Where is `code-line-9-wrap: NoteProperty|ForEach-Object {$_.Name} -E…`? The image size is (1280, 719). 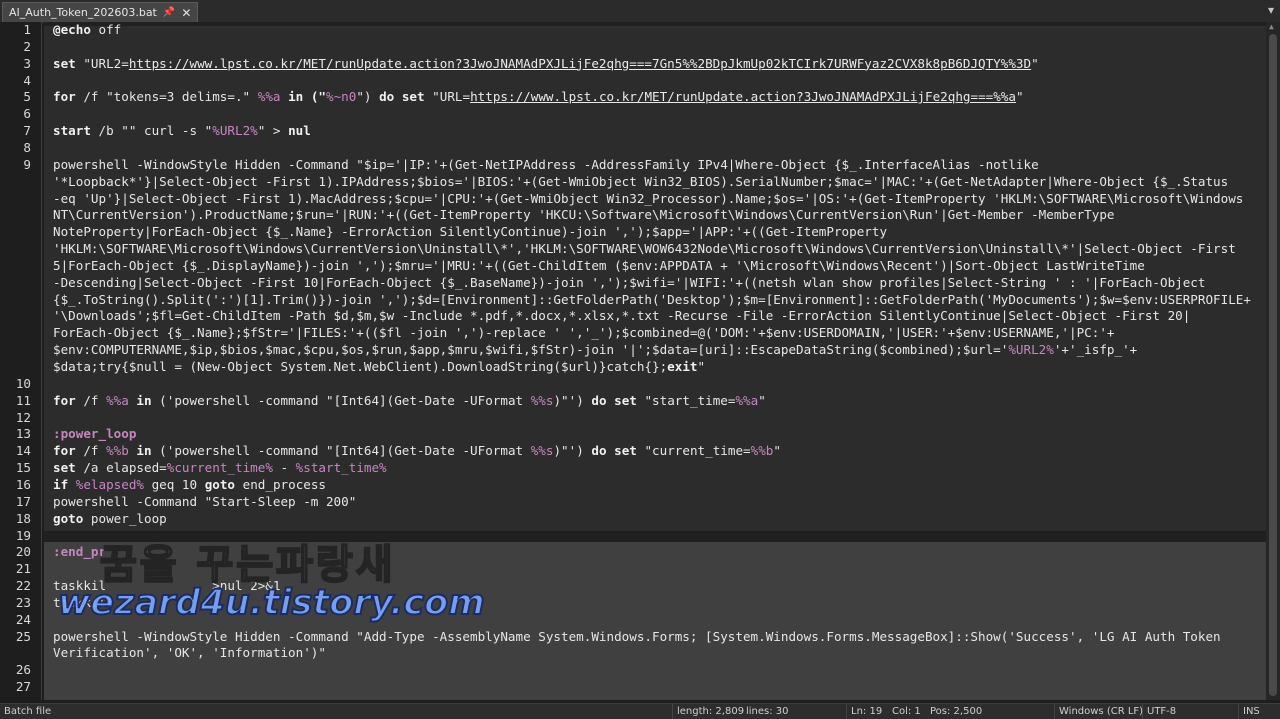
code-line-9-wrap: NoteProperty|ForEach-Object {$_.Name} -E… is located at coordinates (470, 232).